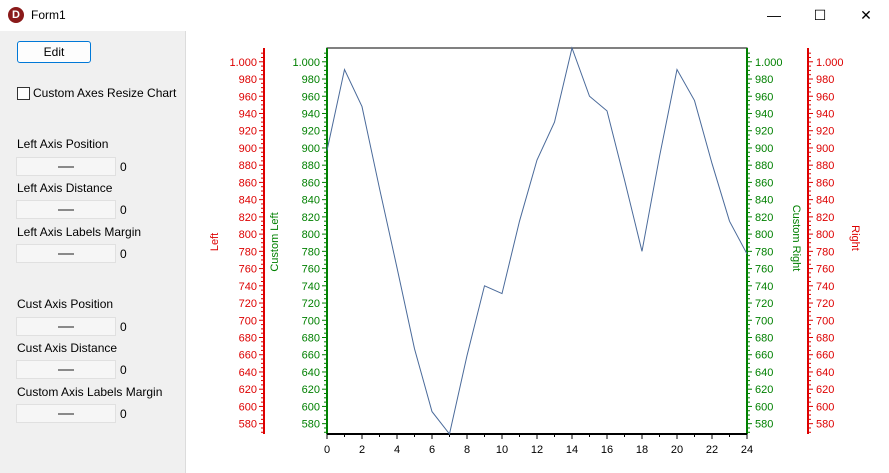  Describe the element at coordinates (67, 348) in the screenshot. I see `cust-axis-distance-label: Cust Axis Distance` at that location.